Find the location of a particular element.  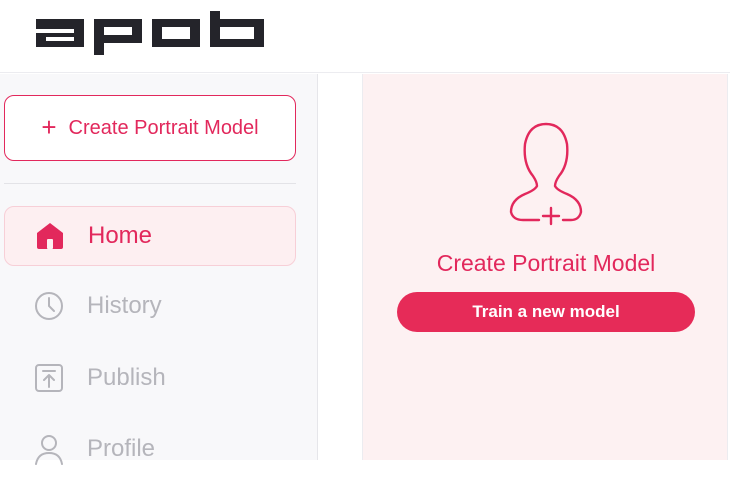

card-title: Create Portrait Model is located at coordinates (546, 263).